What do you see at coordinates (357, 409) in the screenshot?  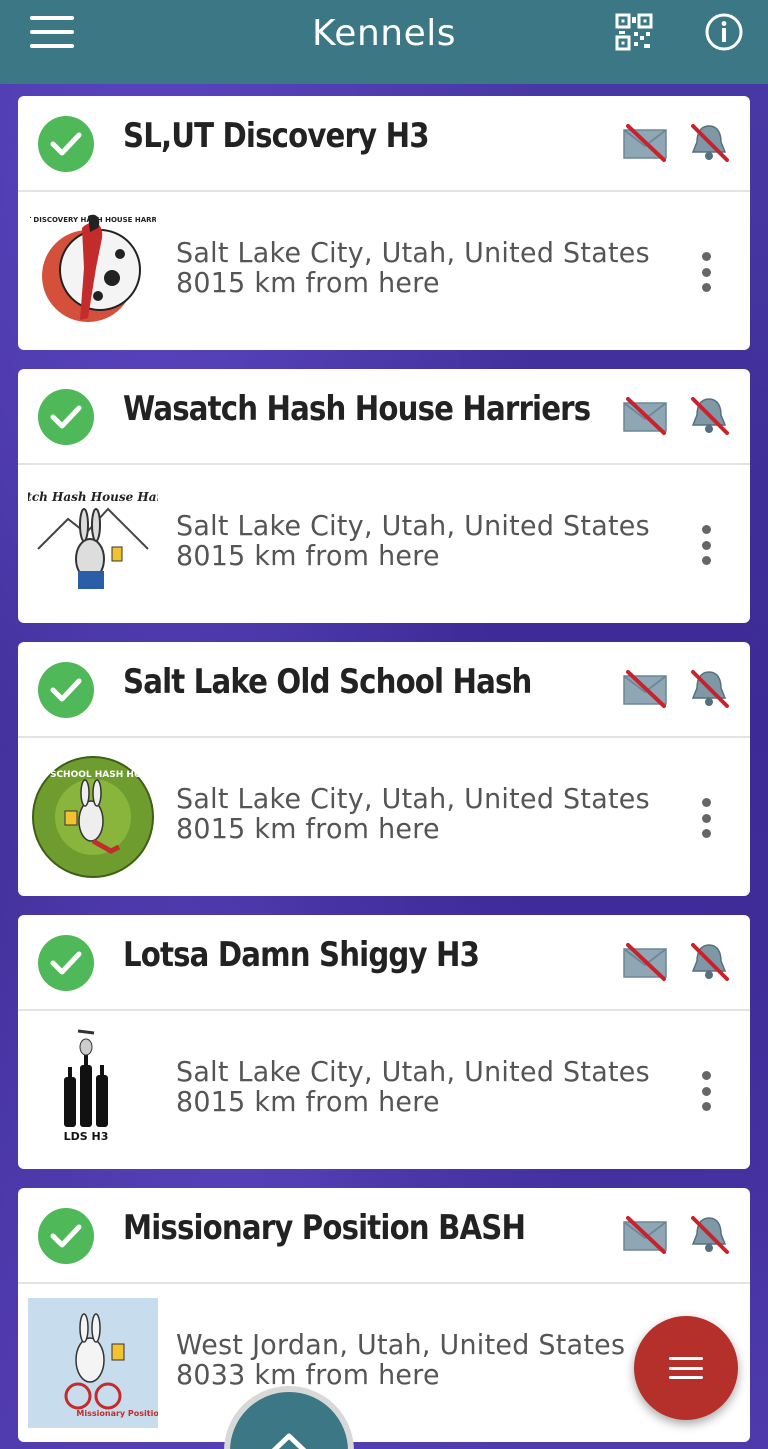 I see `kennel-name: Wasatch Hash House Harriers` at bounding box center [357, 409].